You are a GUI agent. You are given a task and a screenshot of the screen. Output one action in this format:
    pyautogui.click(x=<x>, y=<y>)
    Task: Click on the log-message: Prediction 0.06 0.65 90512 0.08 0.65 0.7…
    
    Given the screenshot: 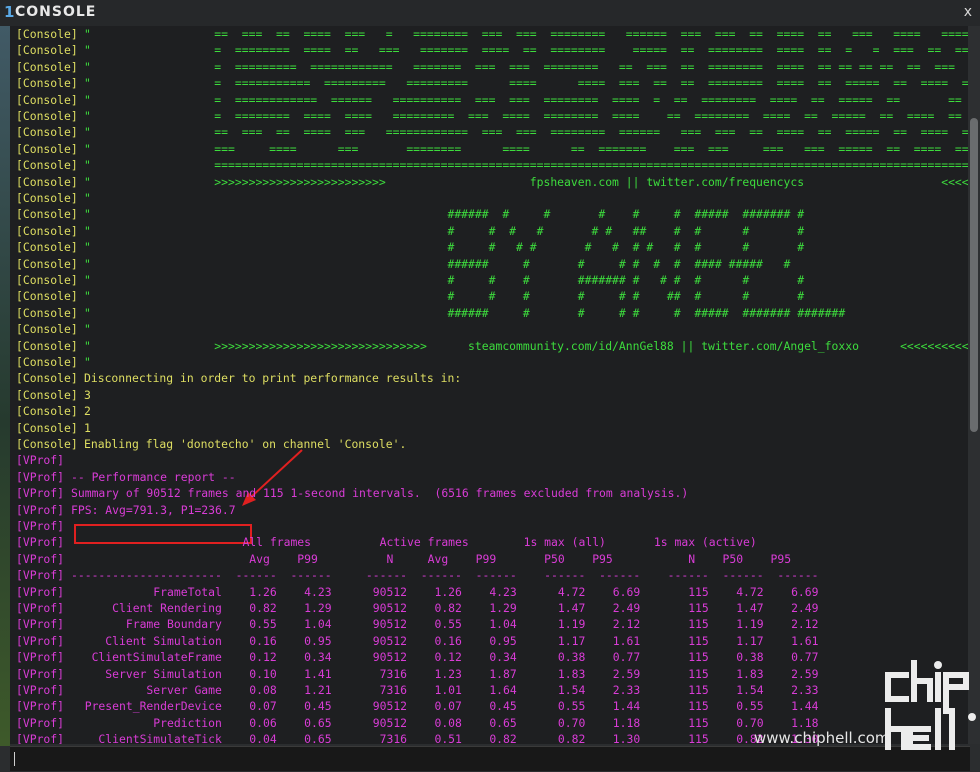 What is the action you would take?
    pyautogui.click(x=445, y=723)
    